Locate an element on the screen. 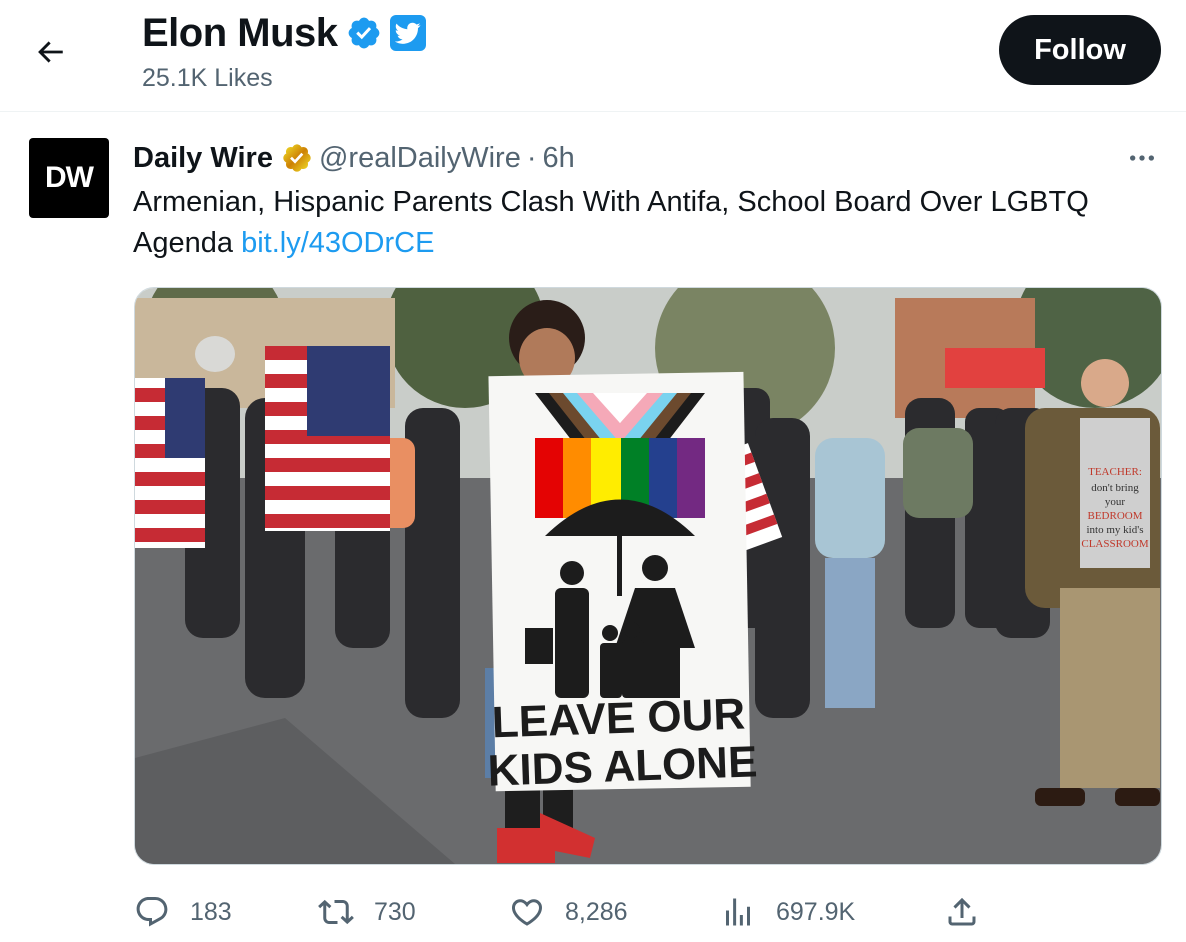  back-arrow-icon is located at coordinates (50, 52).